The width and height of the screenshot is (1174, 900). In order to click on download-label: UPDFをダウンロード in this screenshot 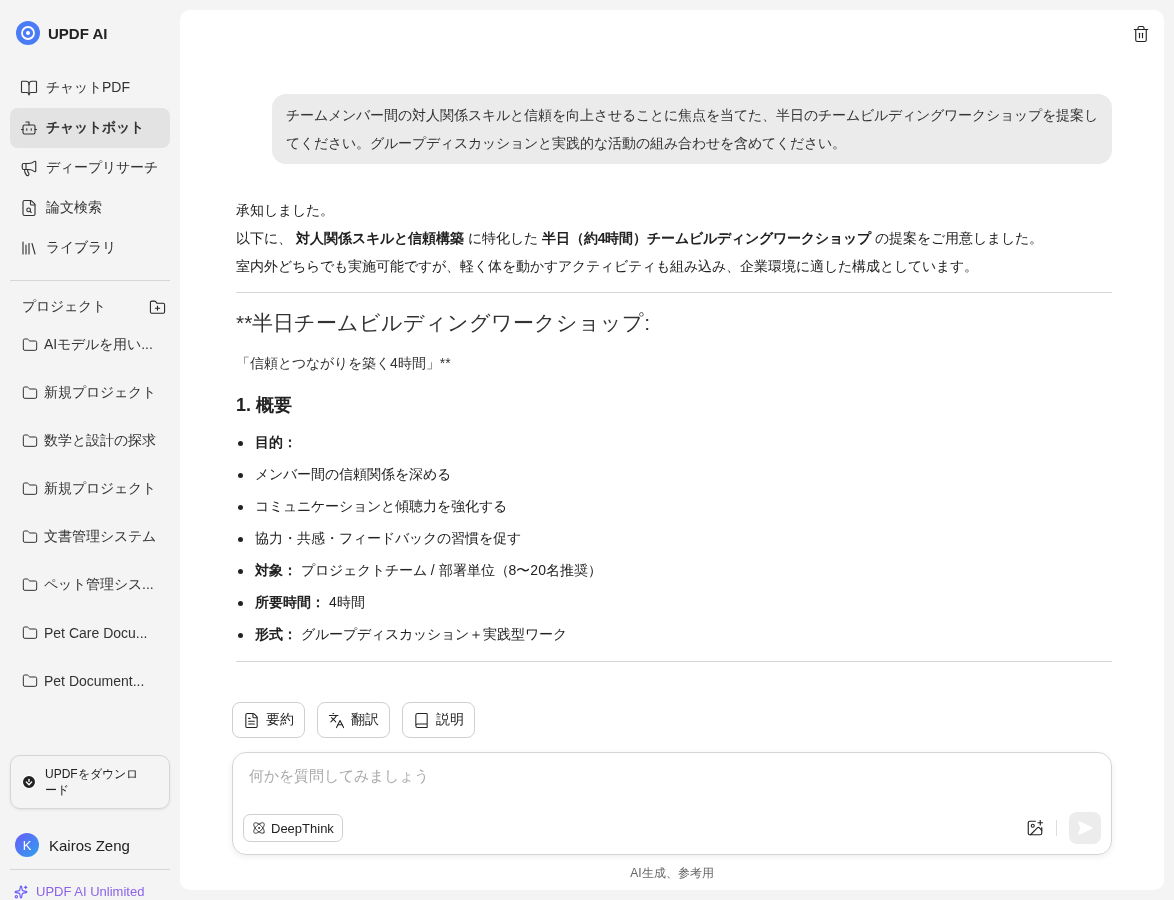, I will do `click(92, 782)`.